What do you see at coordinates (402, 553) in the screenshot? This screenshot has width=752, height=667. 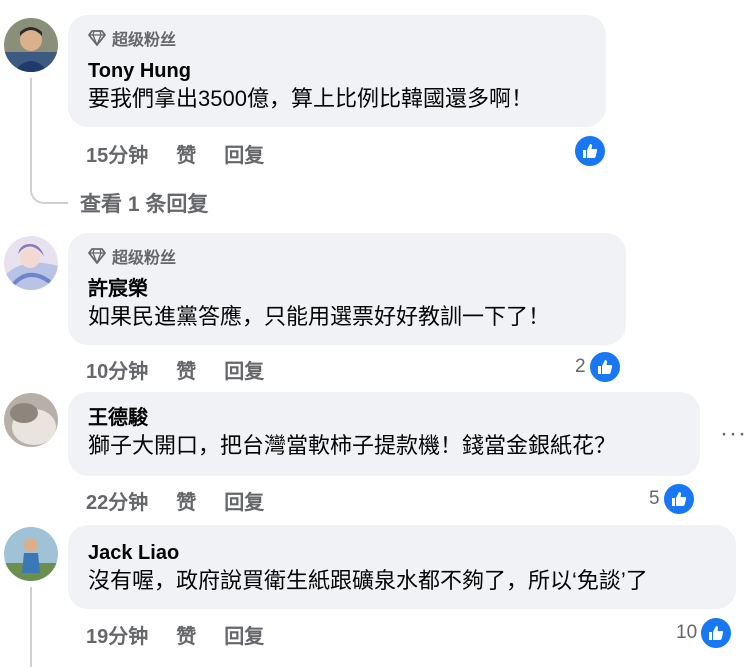 I see `comment-author: Jack Liao` at bounding box center [402, 553].